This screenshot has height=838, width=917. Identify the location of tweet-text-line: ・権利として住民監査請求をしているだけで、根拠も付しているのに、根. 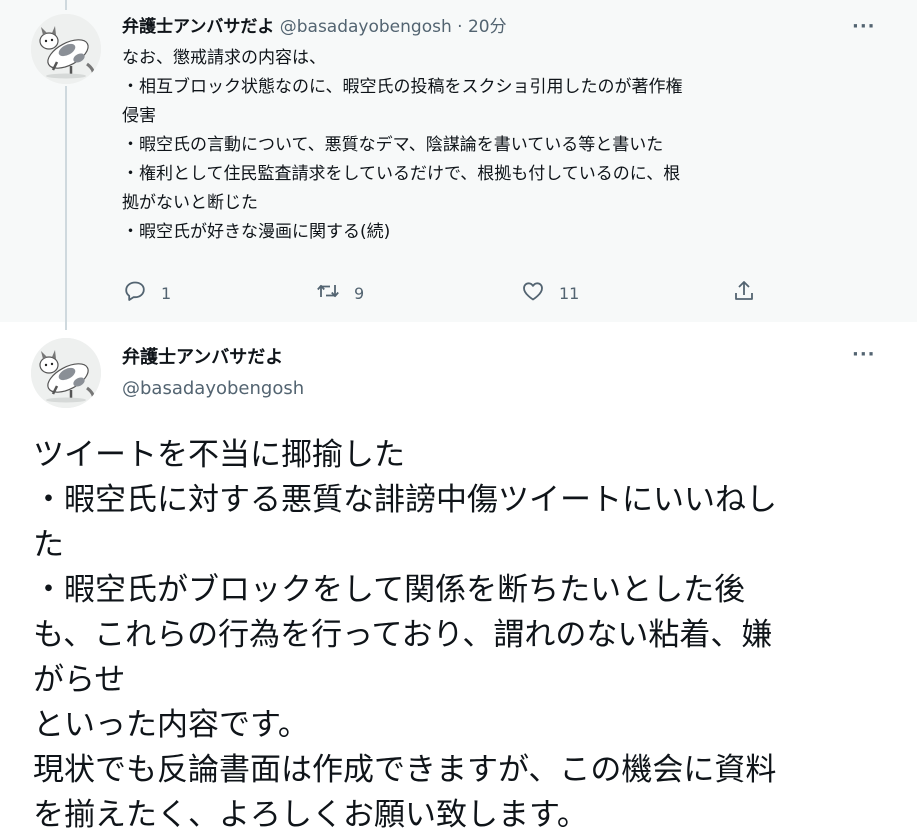
(401, 174).